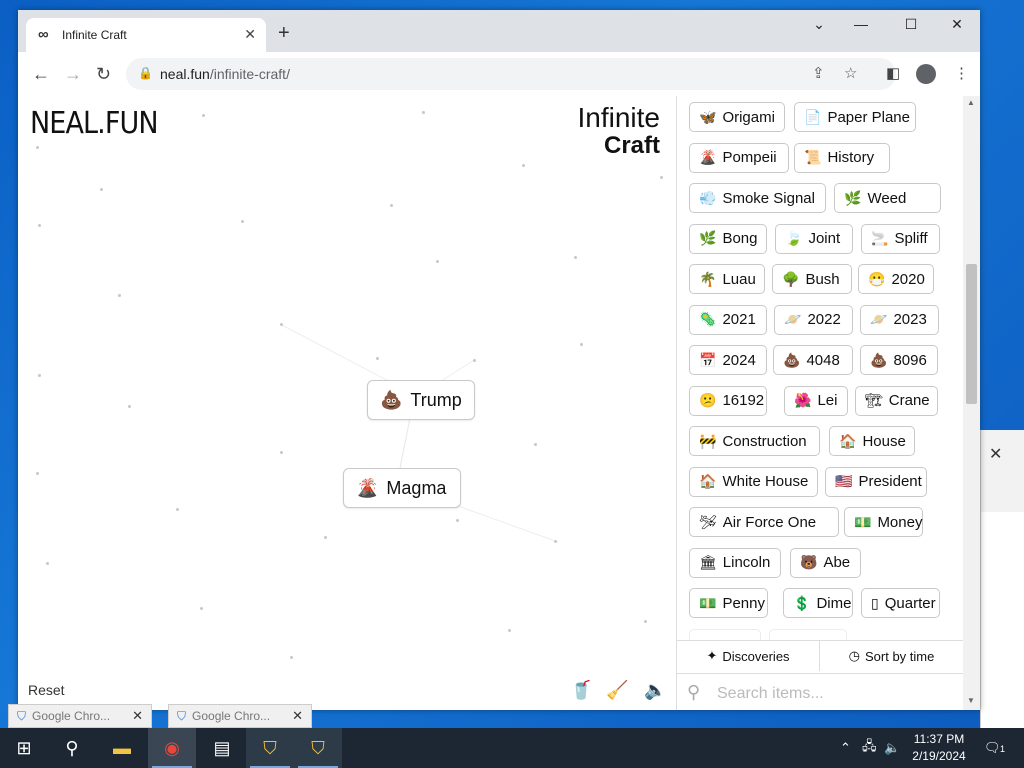 This screenshot has height=768, width=1024. Describe the element at coordinates (46, 690) in the screenshot. I see `reset-button: Reset` at that location.